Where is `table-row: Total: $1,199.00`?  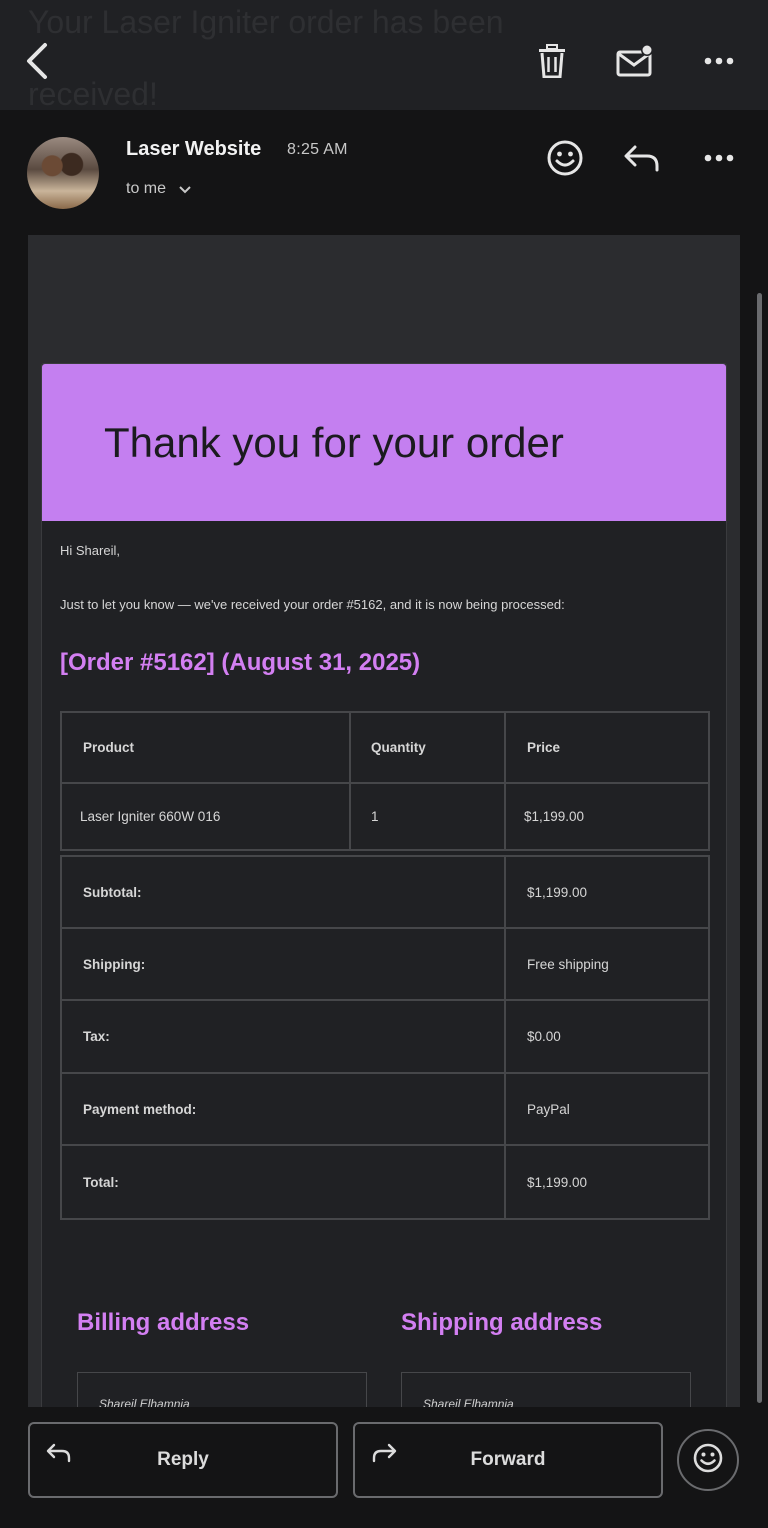
table-row: Total: $1,199.00 is located at coordinates (385, 1182).